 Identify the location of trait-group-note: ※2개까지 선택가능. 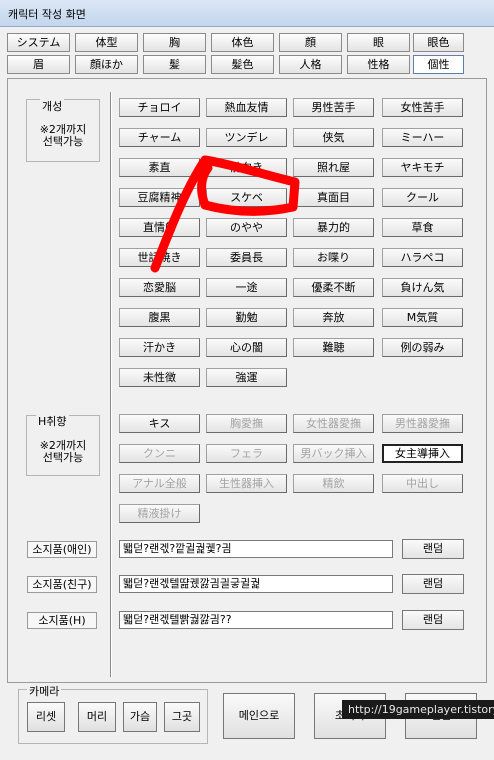
(63, 135).